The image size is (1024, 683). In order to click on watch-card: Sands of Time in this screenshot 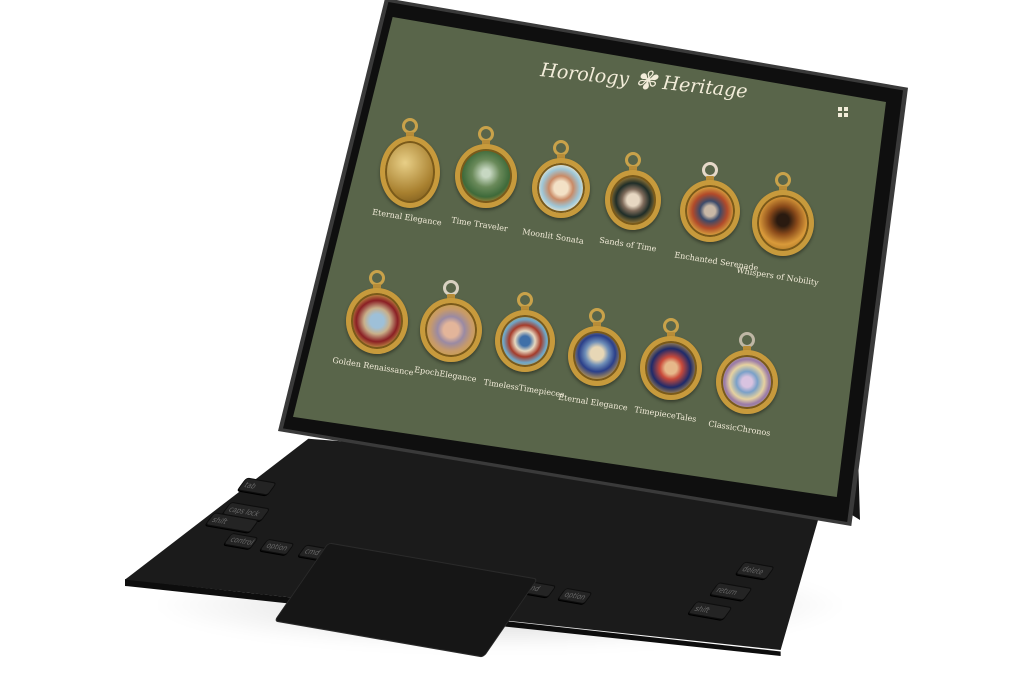, I will do `click(630, 202)`.